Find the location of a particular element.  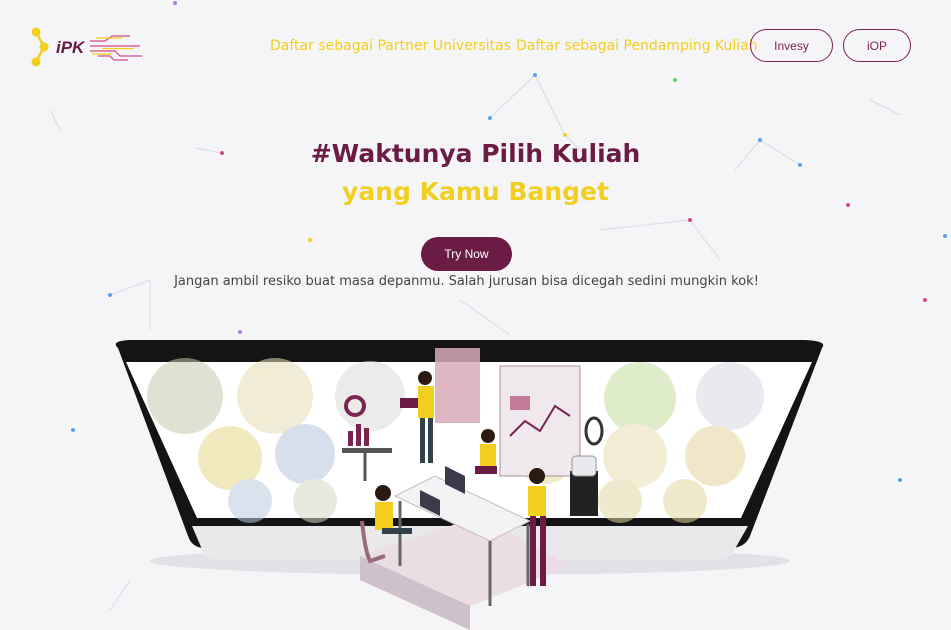

svg-text: iPK is located at coordinates (71, 47).